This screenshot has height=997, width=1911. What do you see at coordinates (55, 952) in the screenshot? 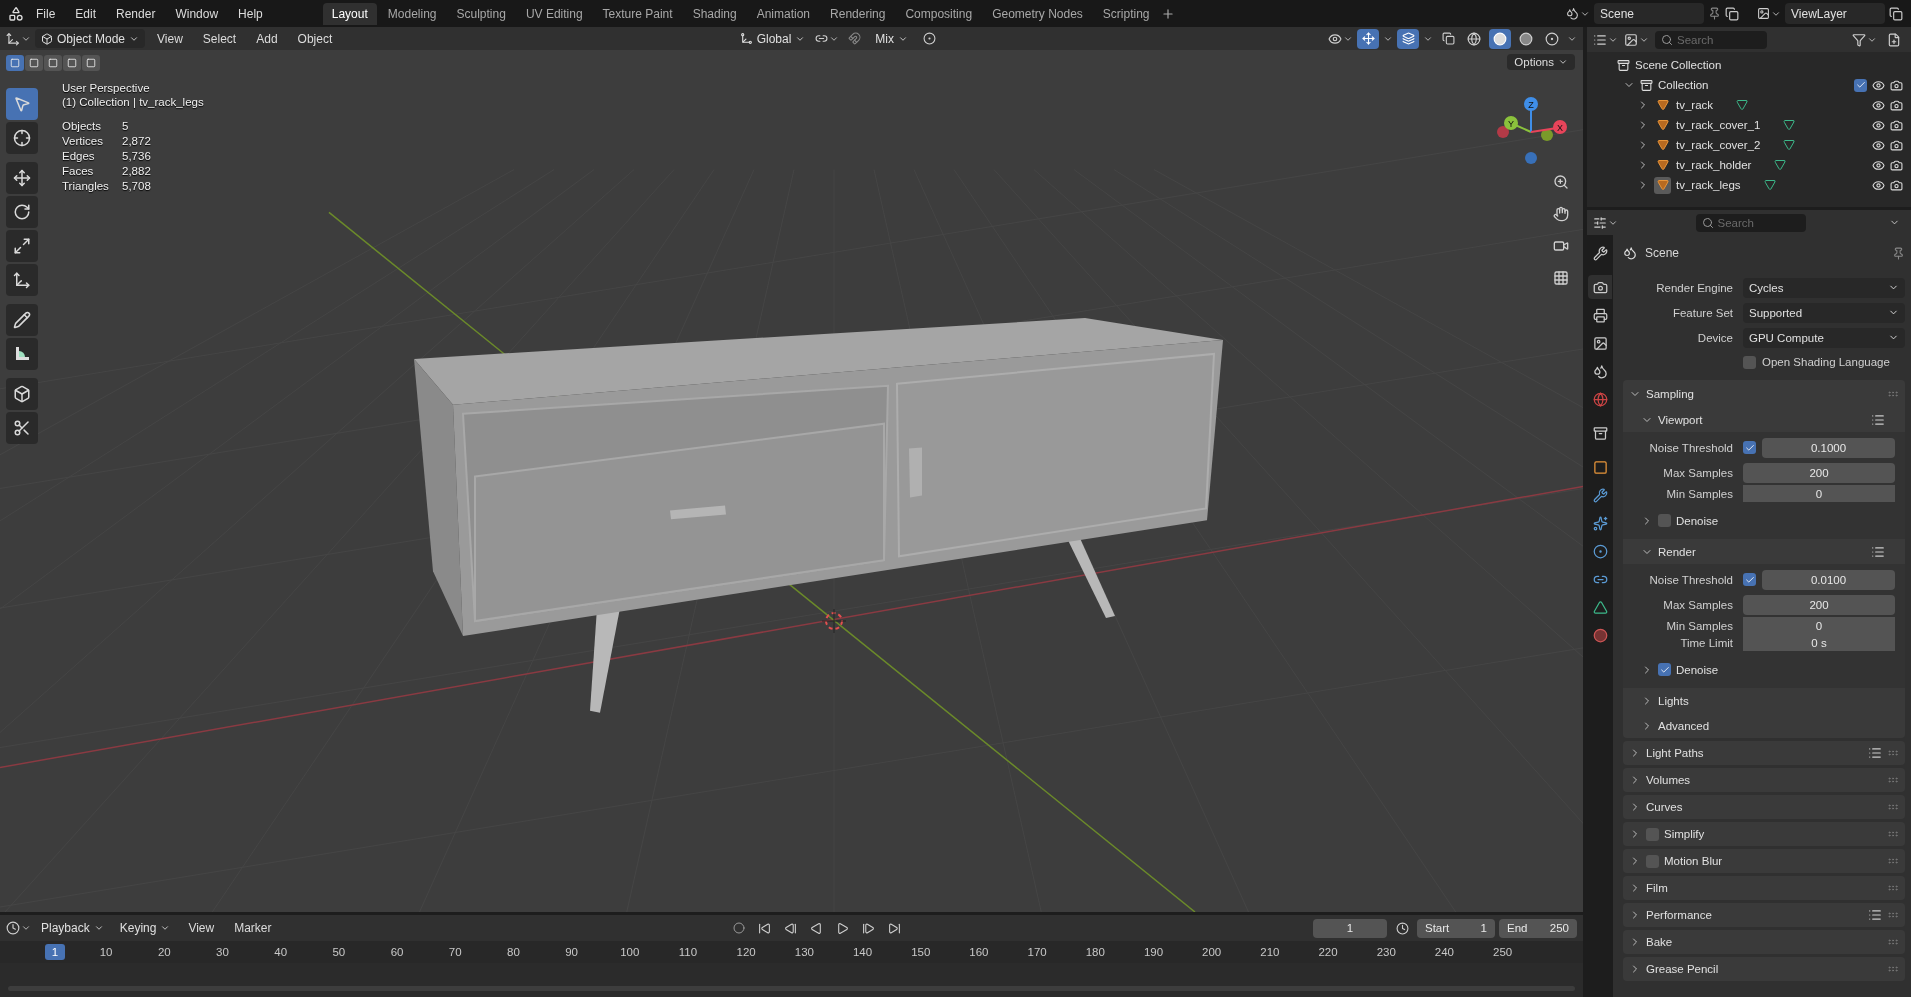
I see `current-frame-marker: 1` at bounding box center [55, 952].